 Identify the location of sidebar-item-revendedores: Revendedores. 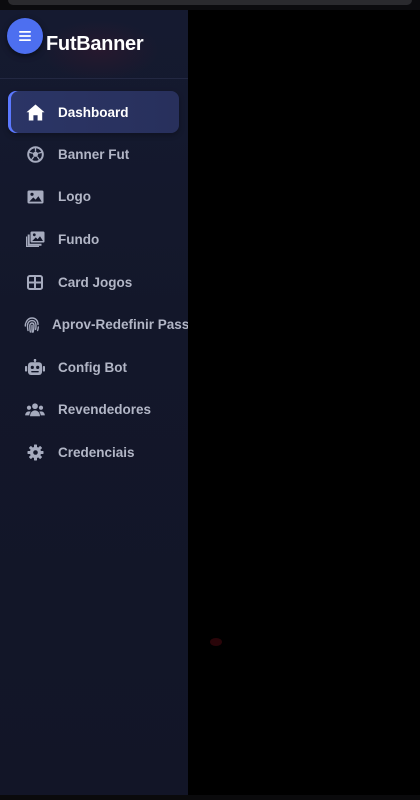
(94, 410).